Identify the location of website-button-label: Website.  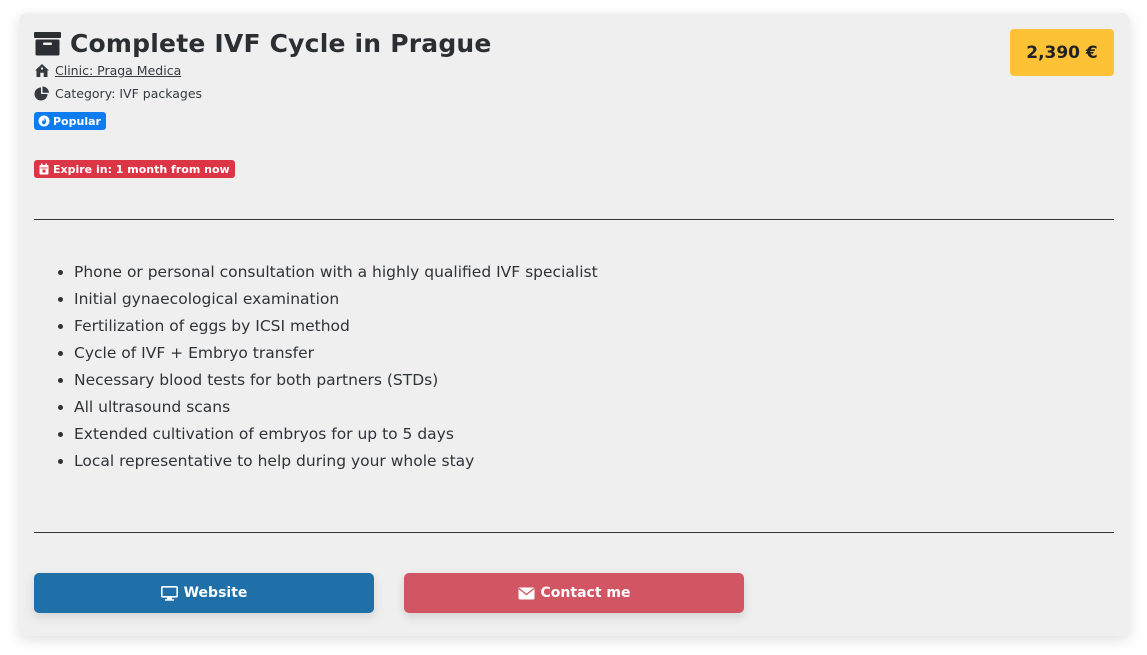
(215, 593).